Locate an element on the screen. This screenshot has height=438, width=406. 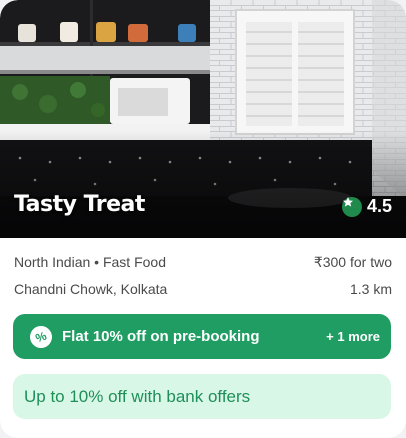
more-offers-link: + 1 more is located at coordinates (353, 336).